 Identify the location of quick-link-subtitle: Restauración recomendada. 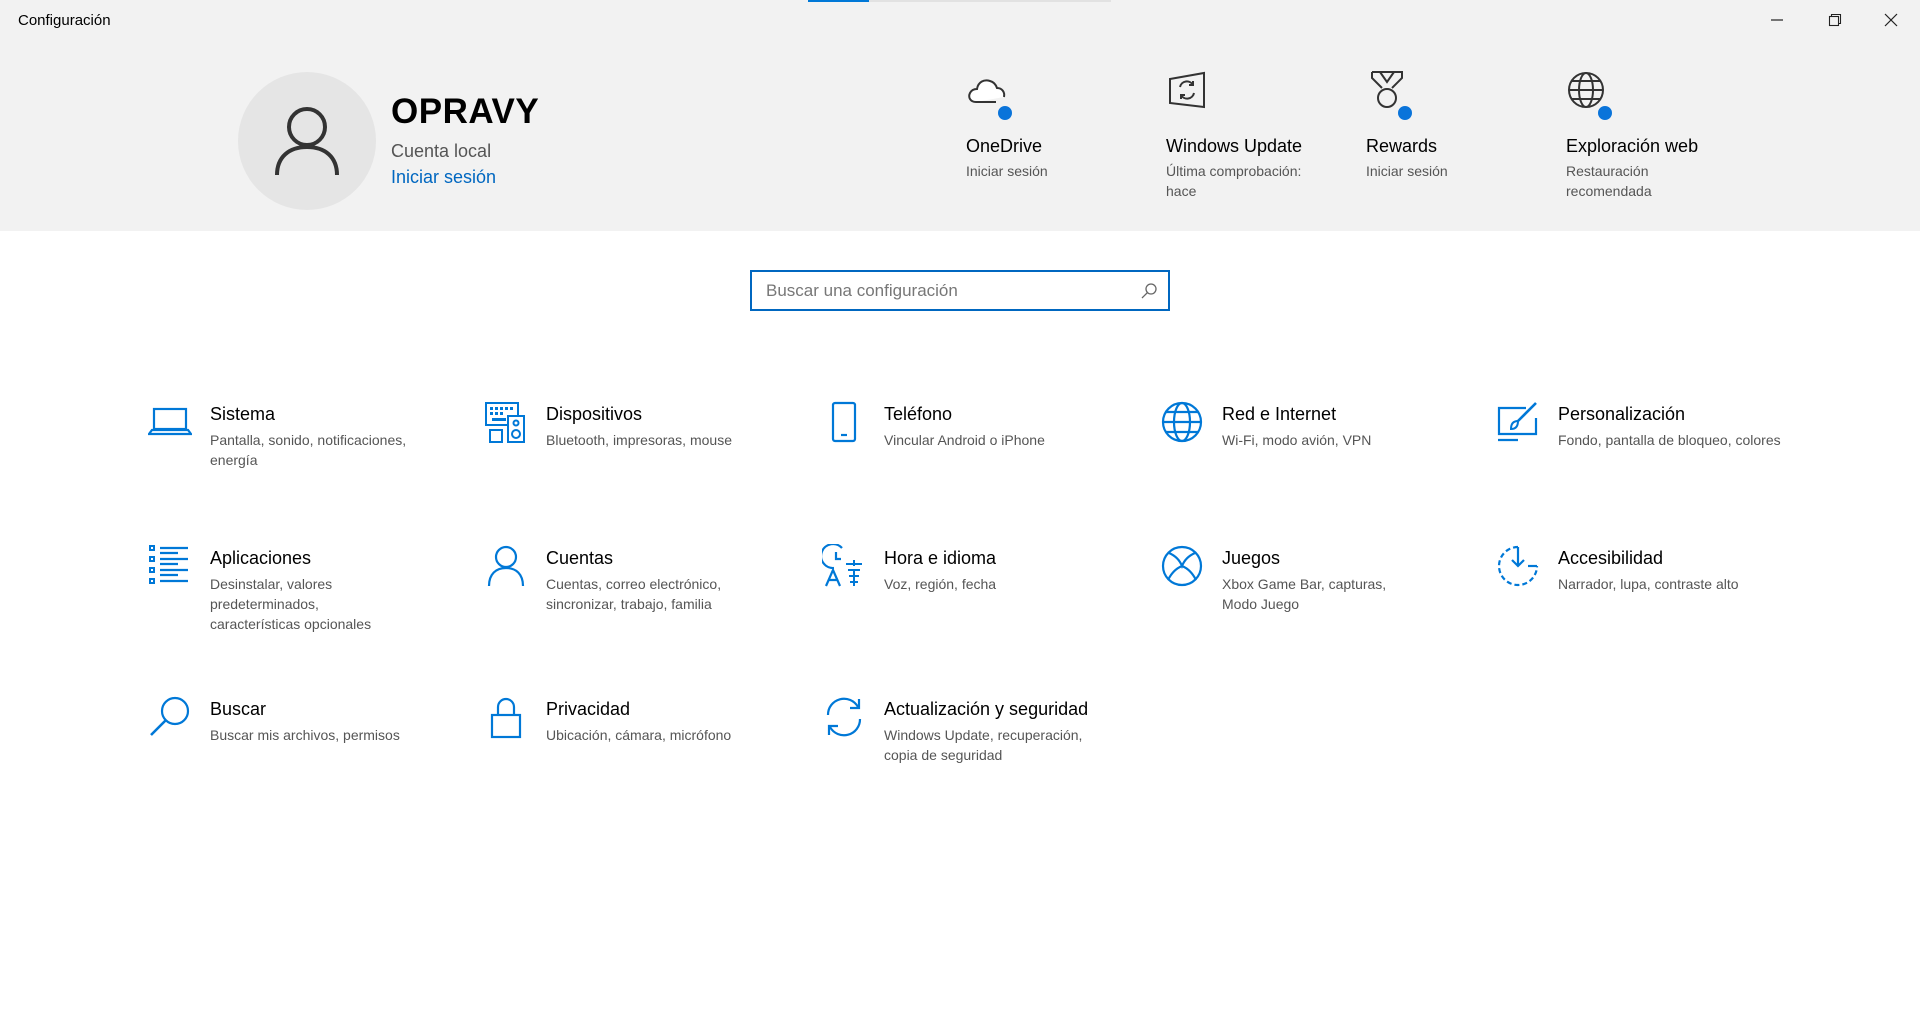
(1609, 181).